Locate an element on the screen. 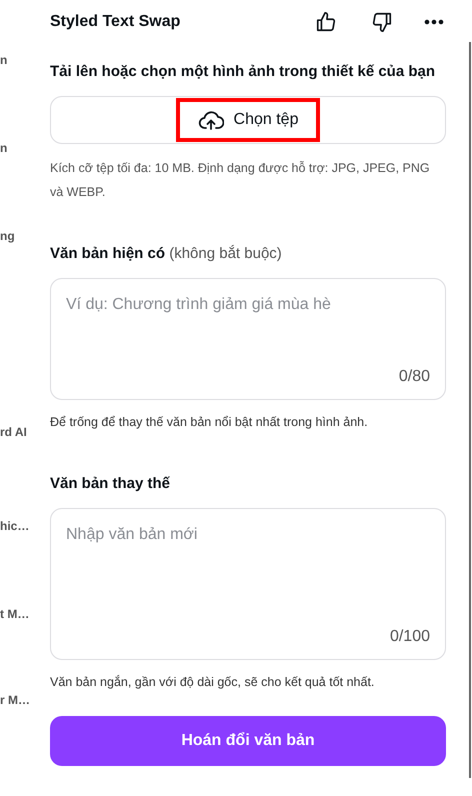 This screenshot has width=472, height=796. sidebar-item: ng is located at coordinates (25, 236).